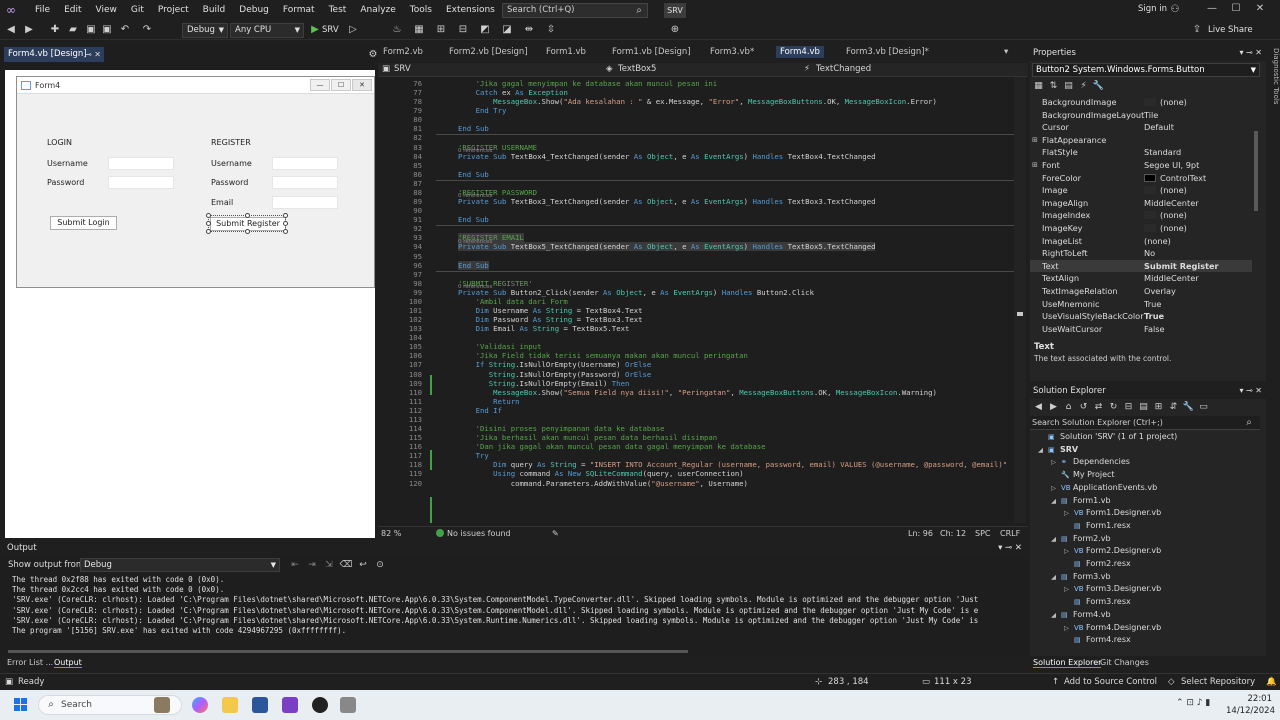 This screenshot has width=1280, height=720. I want to click on tab-form4-design: Form4.vb [Design] ⊸ ✕, so click(54, 54).